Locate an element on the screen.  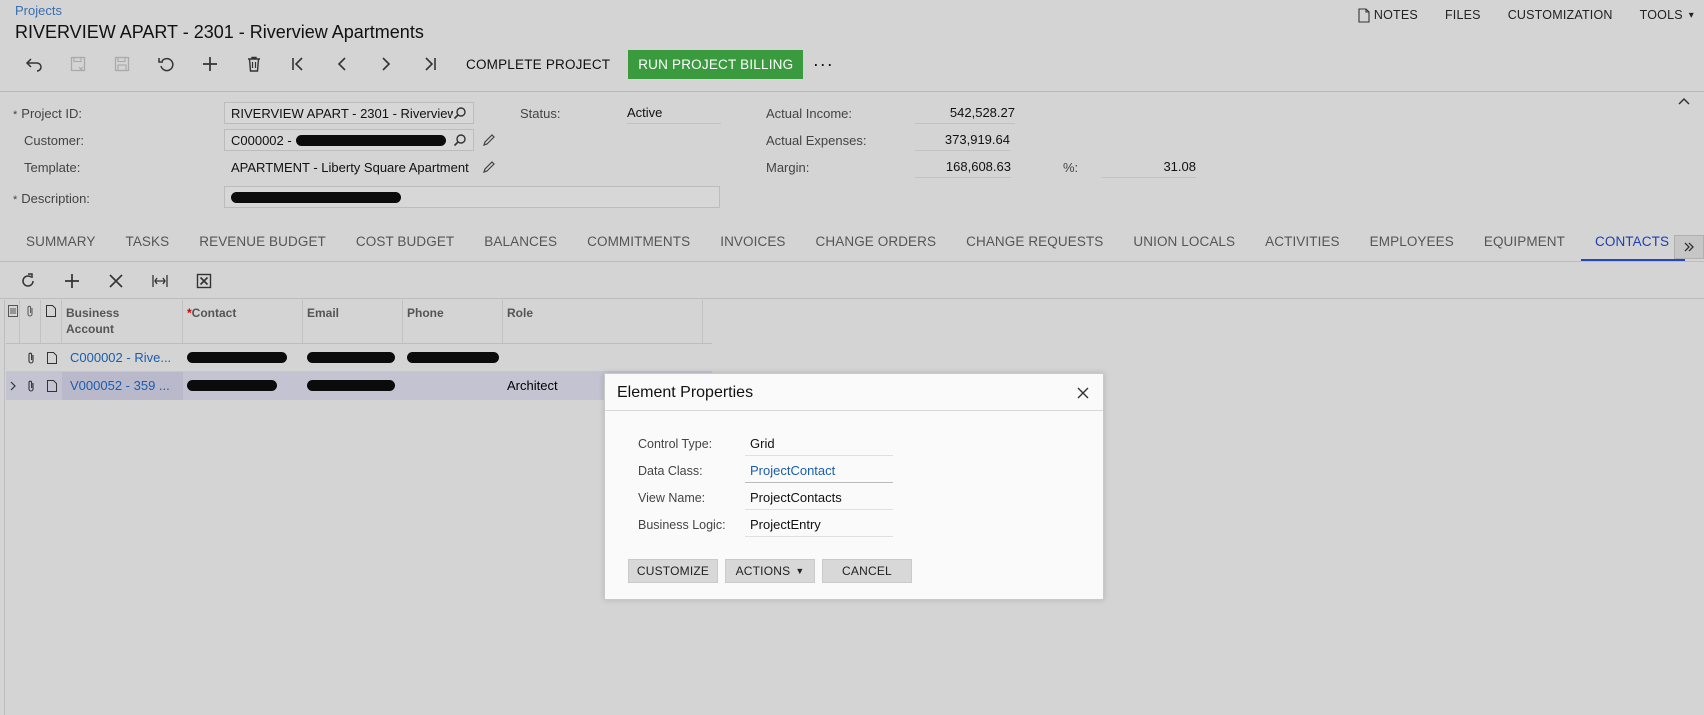
next-record-button is located at coordinates (386, 64).